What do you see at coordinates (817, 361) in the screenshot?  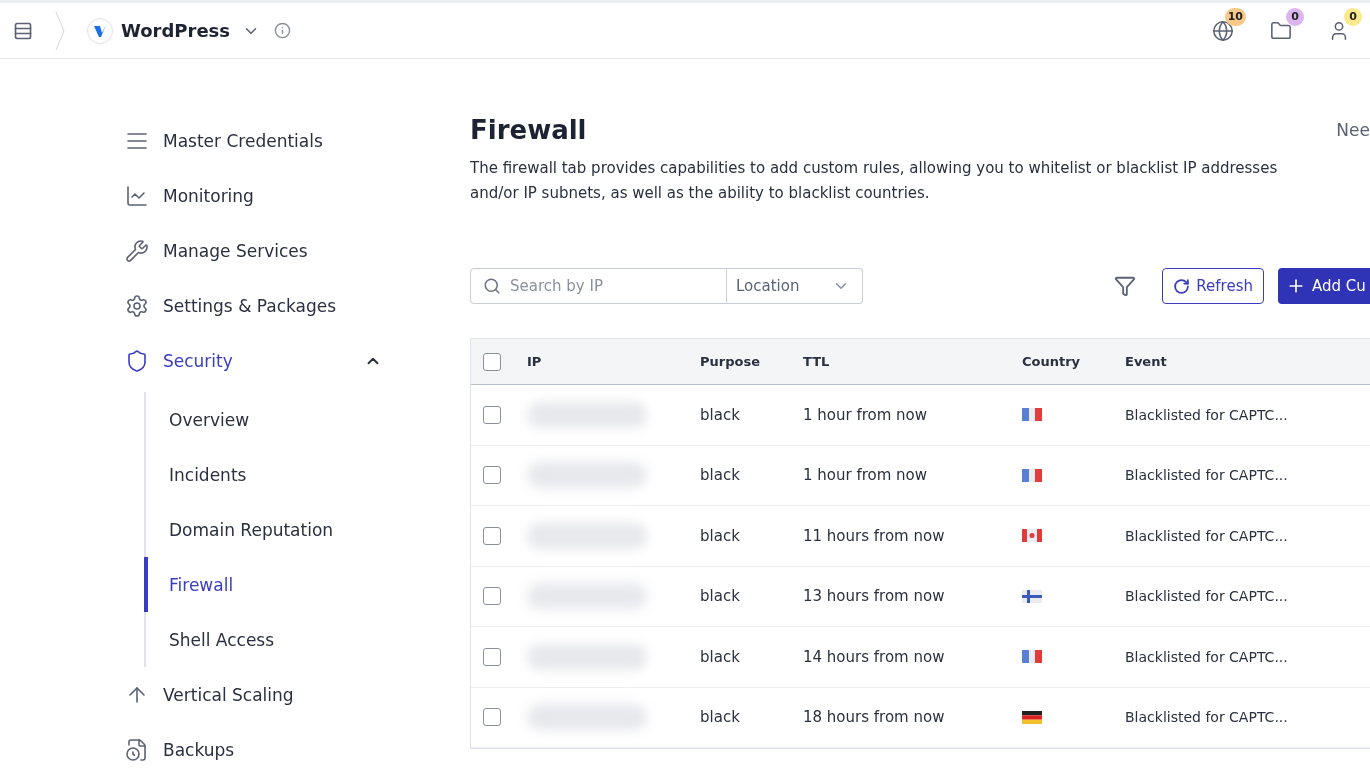 I see `column-header: TTL` at bounding box center [817, 361].